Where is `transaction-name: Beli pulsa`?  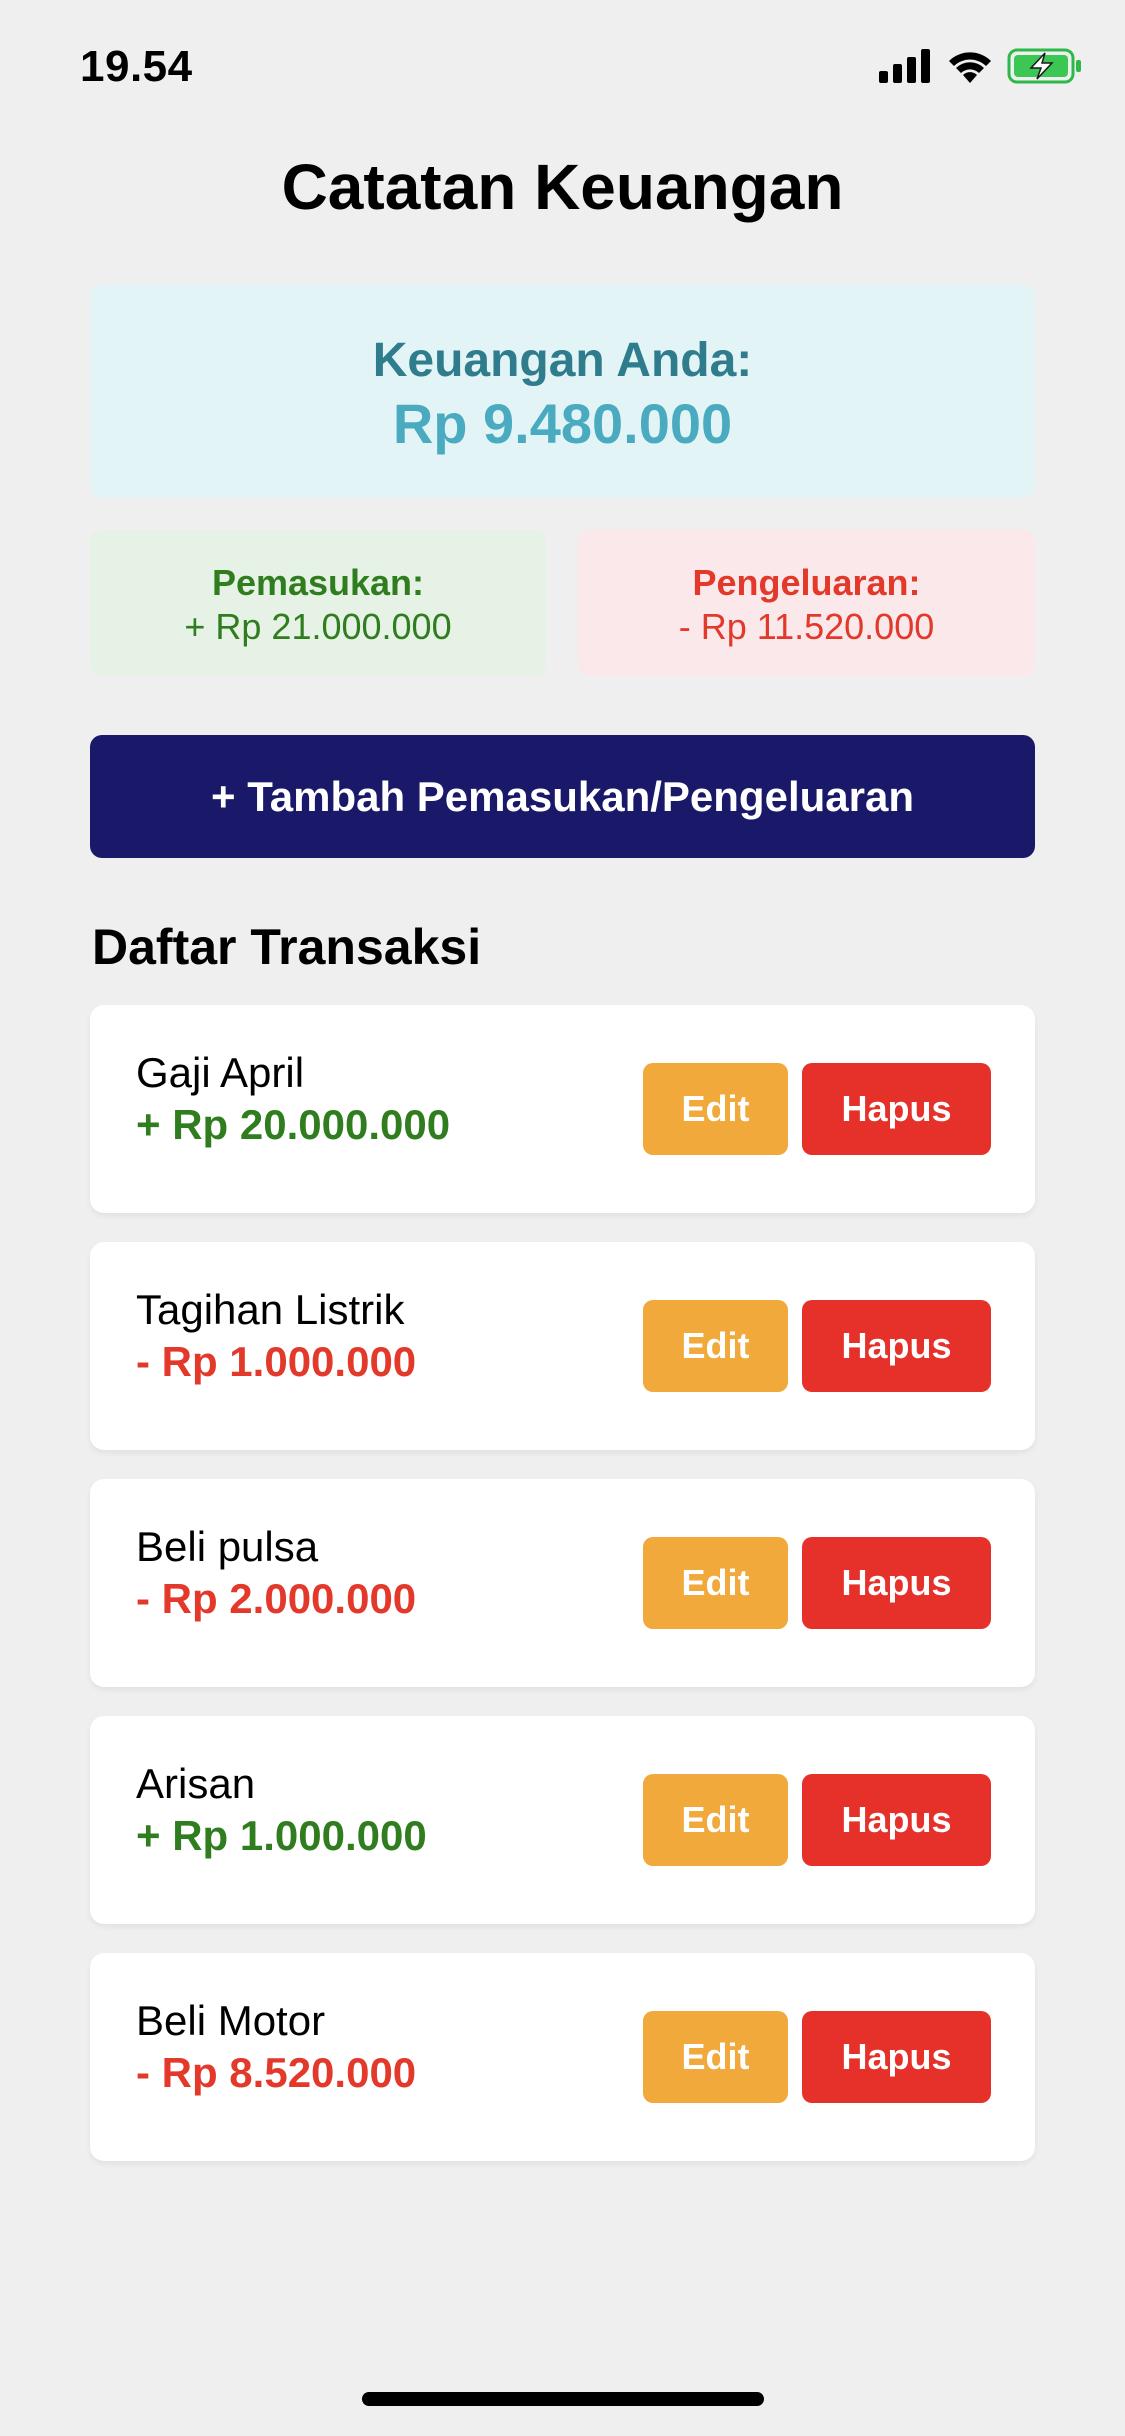
transaction-name: Beli pulsa is located at coordinates (227, 1546).